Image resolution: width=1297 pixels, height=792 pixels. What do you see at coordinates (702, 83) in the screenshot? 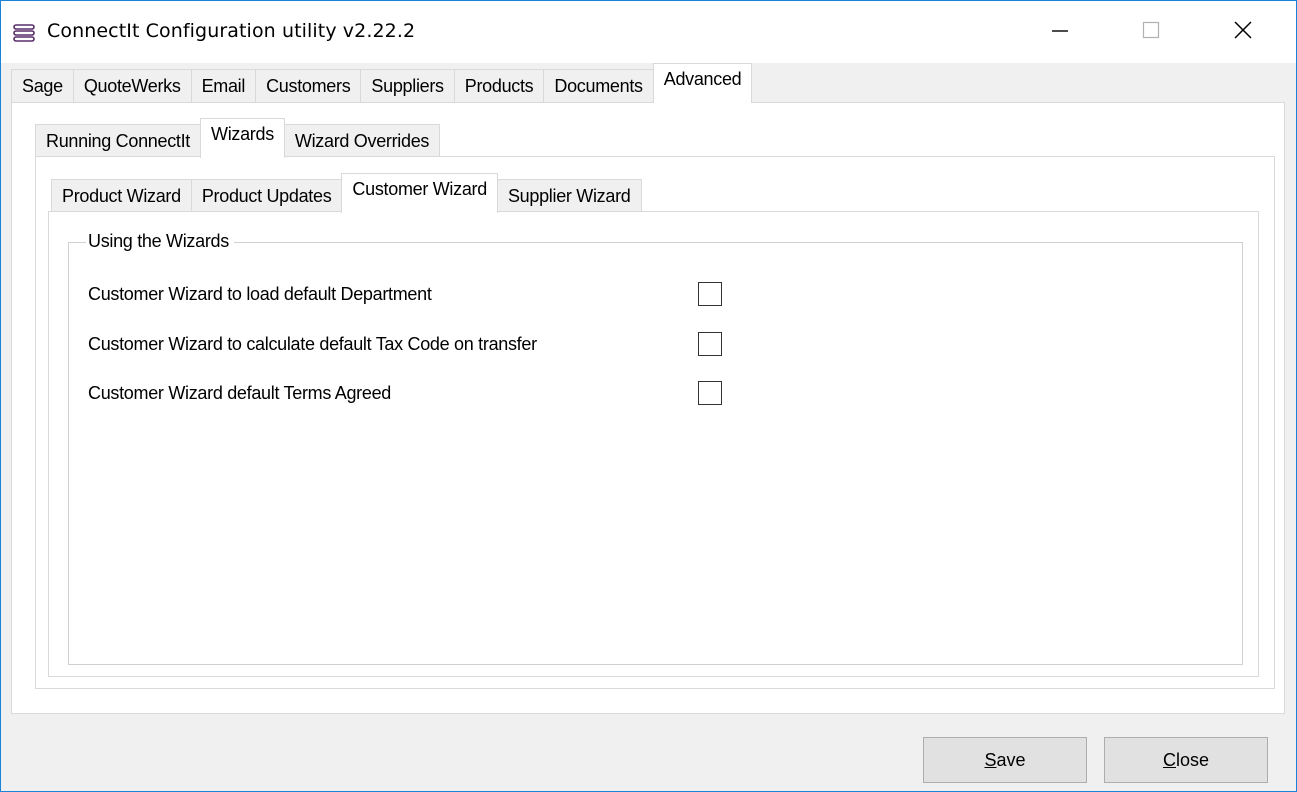
I see `tab-advanced: Advanced` at bounding box center [702, 83].